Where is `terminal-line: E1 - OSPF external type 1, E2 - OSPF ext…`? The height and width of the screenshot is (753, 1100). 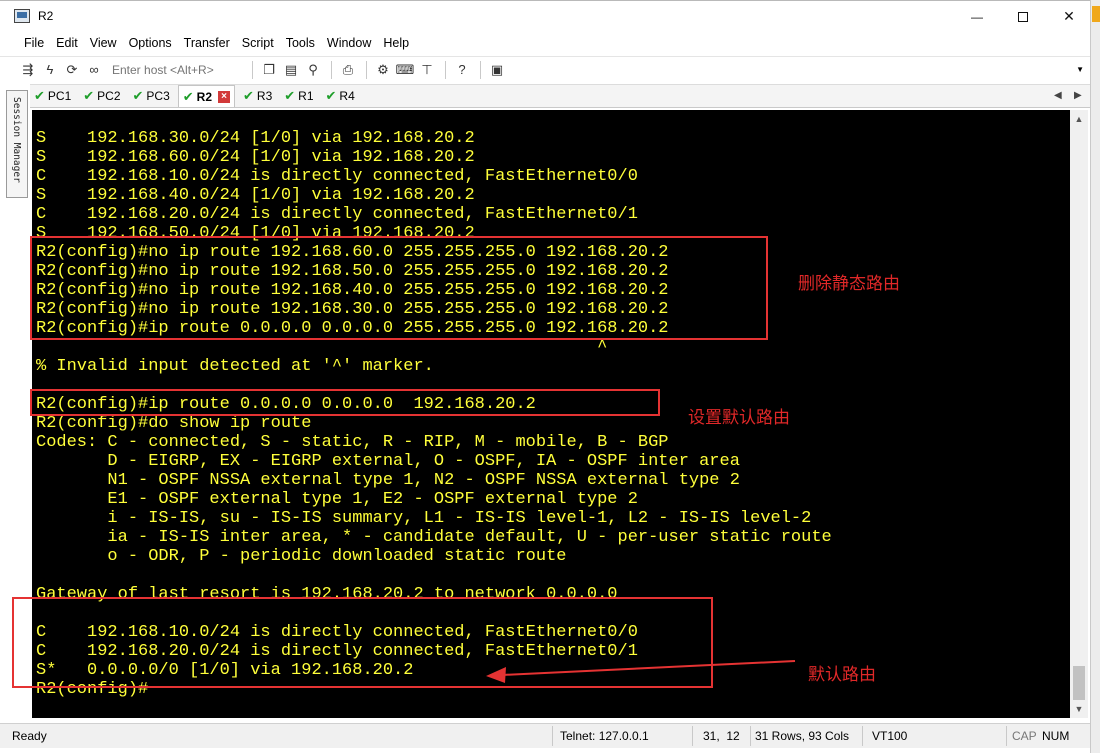
terminal-line: E1 - OSPF external type 1, E2 - OSPF ext… is located at coordinates (337, 499).